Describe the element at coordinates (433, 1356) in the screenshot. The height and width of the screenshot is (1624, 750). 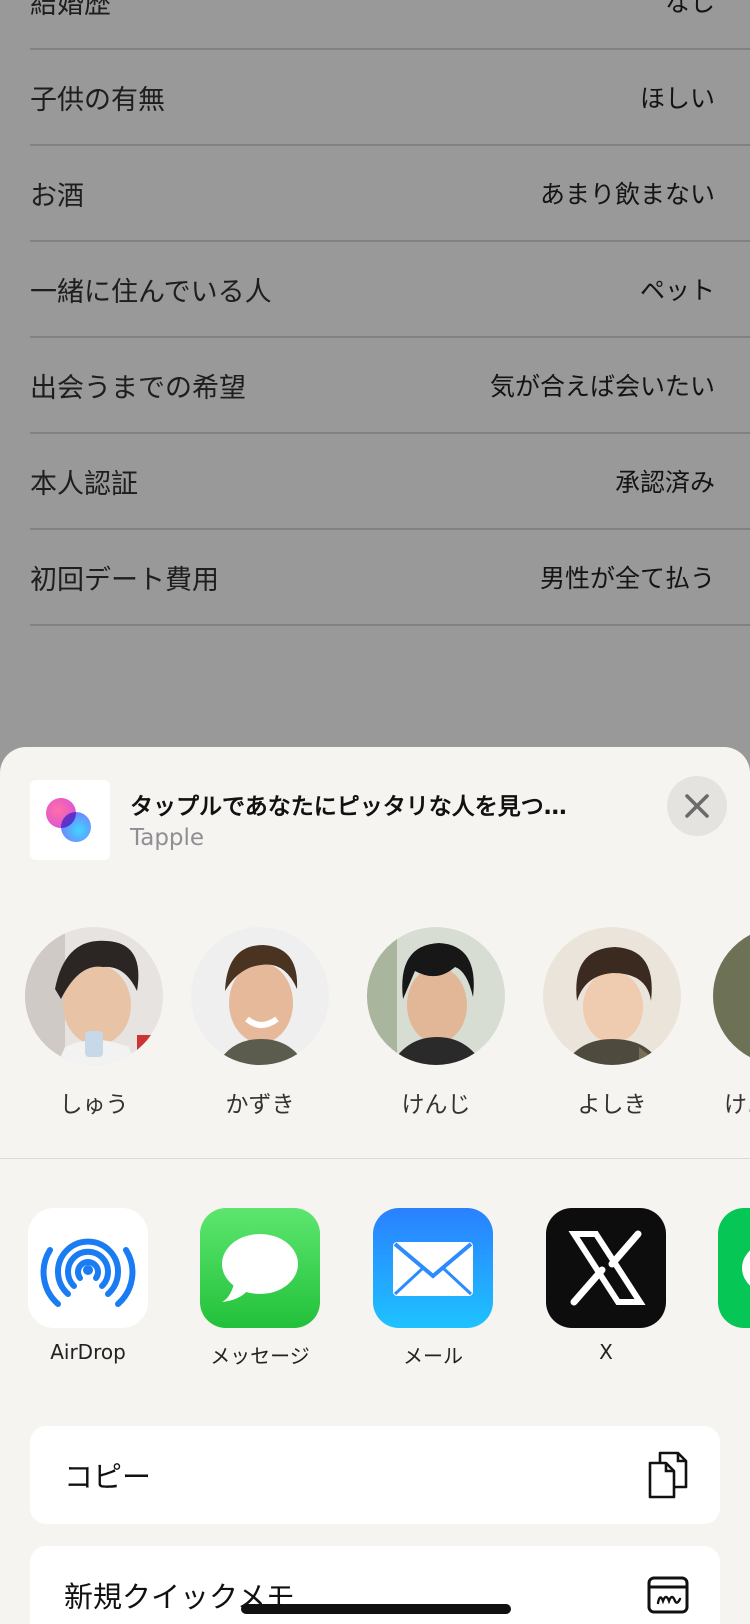
I see `app-label: メール` at that location.